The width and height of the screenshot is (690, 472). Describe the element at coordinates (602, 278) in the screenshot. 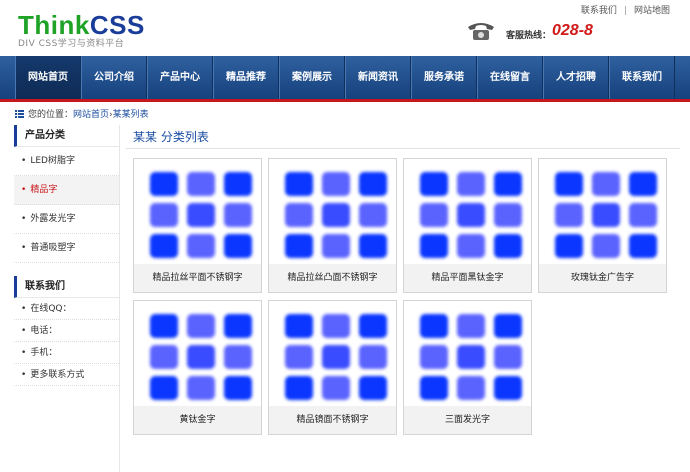

I see `product-name: 玫瑰钛金广告字` at that location.